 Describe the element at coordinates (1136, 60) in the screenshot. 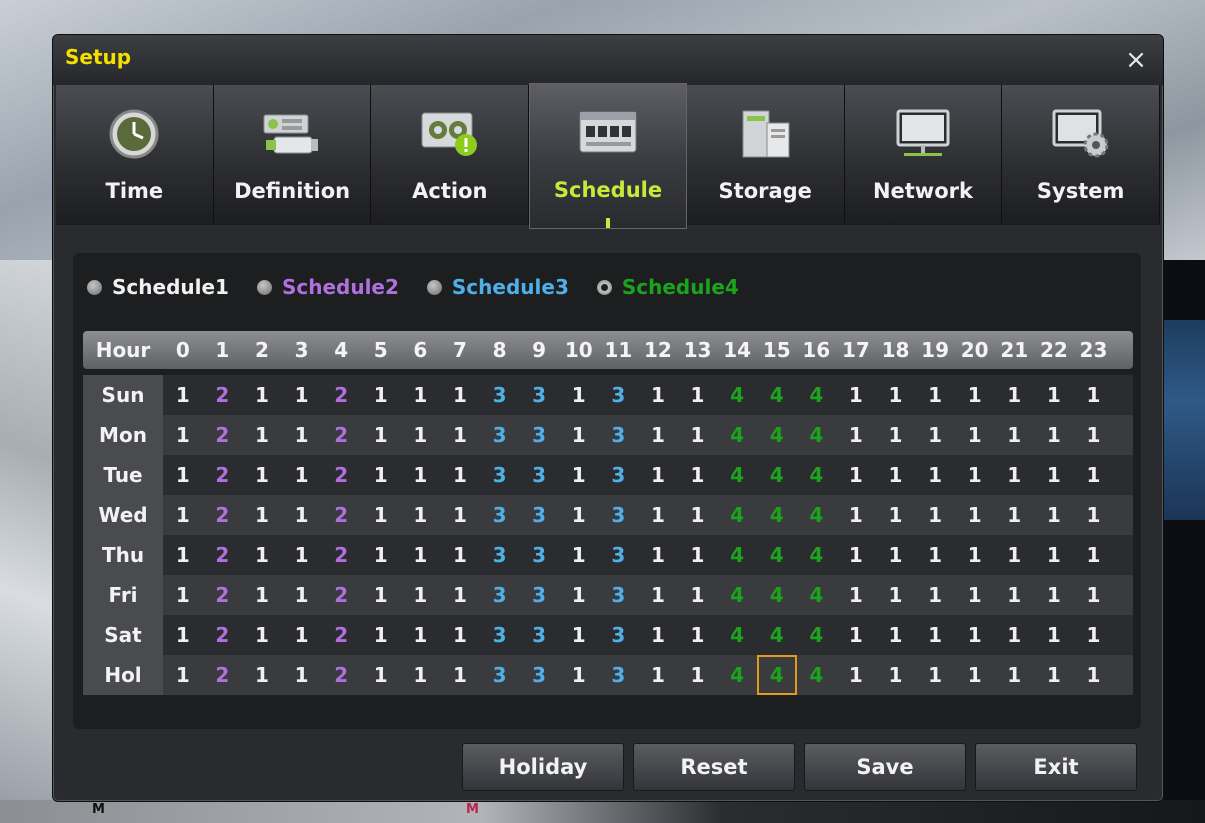

I see `close-icon: ×` at that location.